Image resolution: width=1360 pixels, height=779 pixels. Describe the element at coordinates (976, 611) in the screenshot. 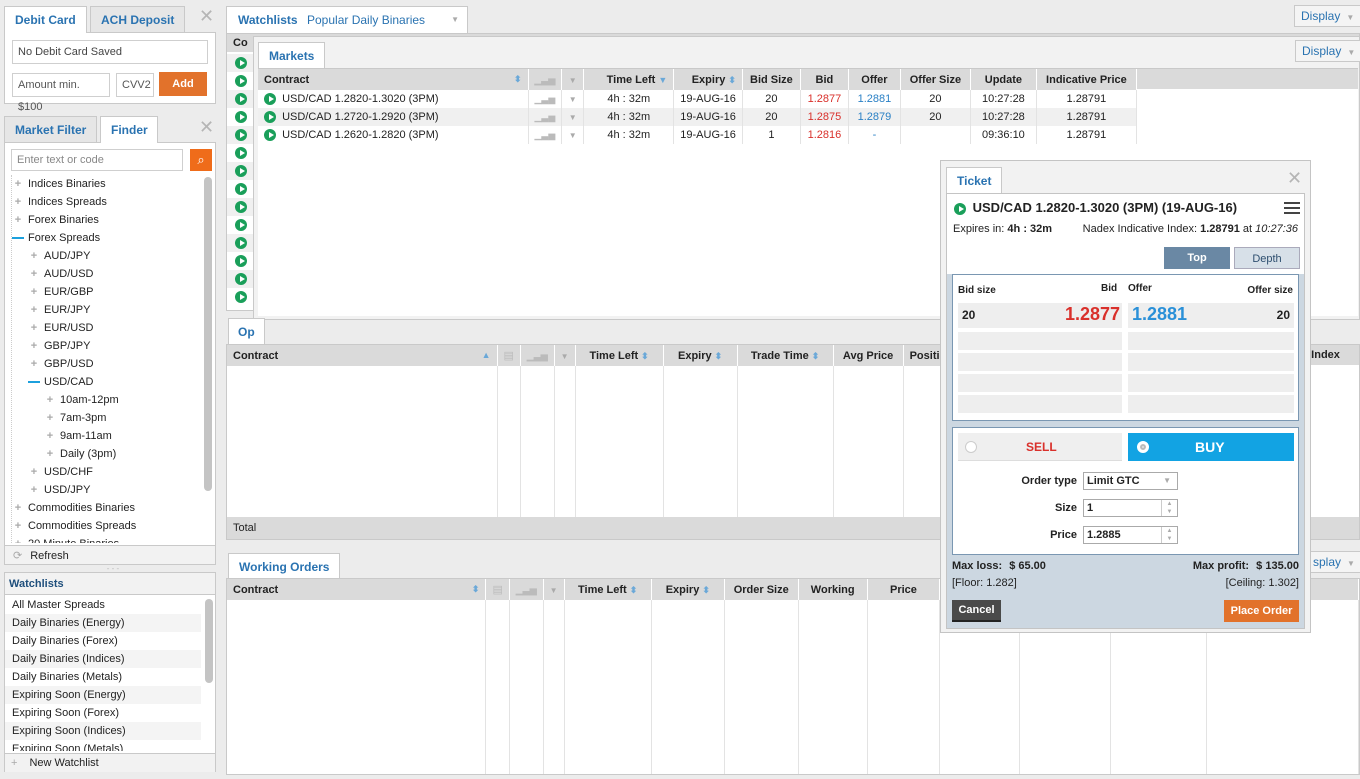

I see `cancel-button: Cancel` at that location.